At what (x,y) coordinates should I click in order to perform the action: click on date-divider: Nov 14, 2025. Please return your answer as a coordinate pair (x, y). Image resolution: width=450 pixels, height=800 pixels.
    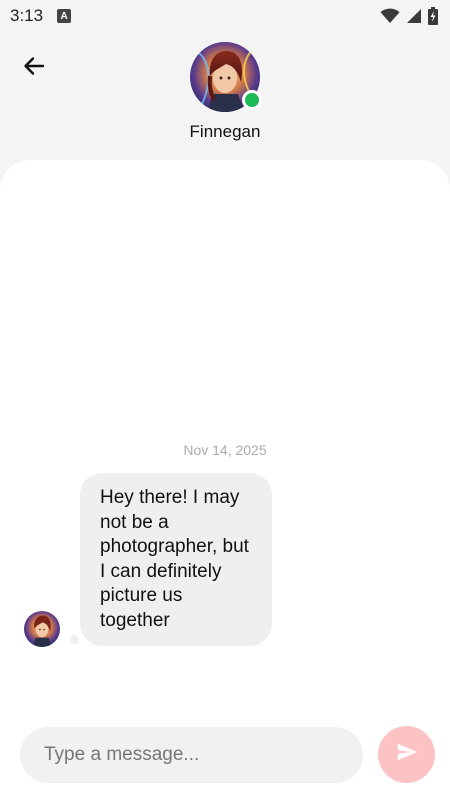
    Looking at the image, I should click on (225, 450).